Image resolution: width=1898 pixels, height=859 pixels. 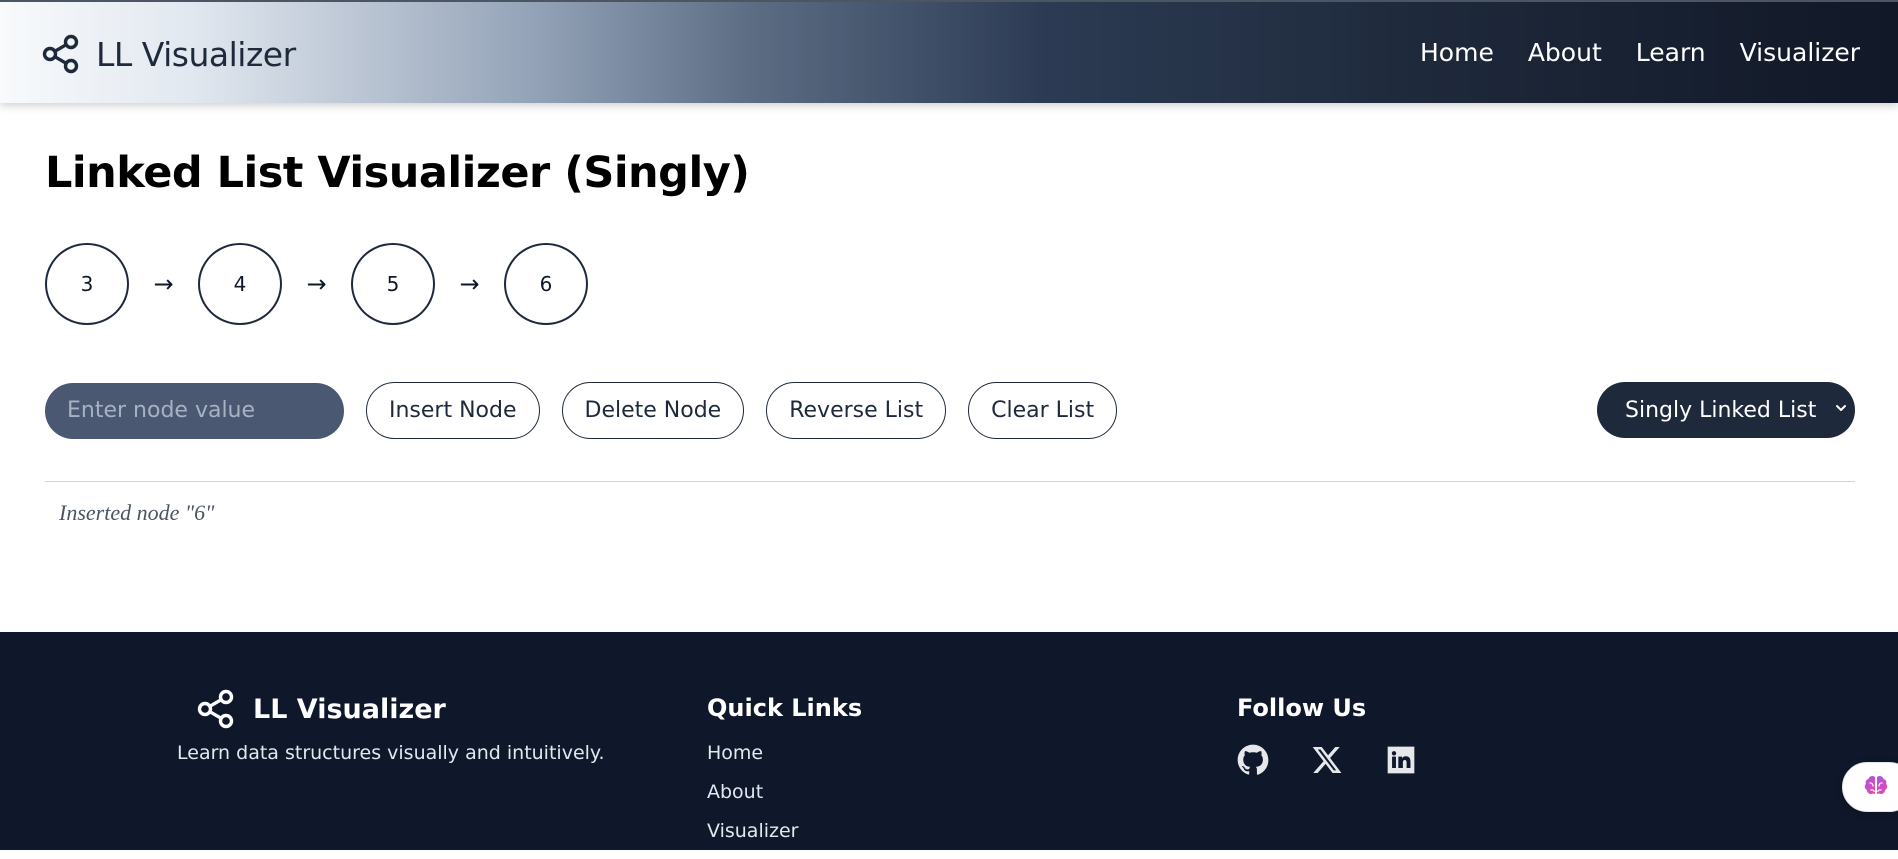 What do you see at coordinates (1800, 52) in the screenshot?
I see `nav-visualizer: Visualizer` at bounding box center [1800, 52].